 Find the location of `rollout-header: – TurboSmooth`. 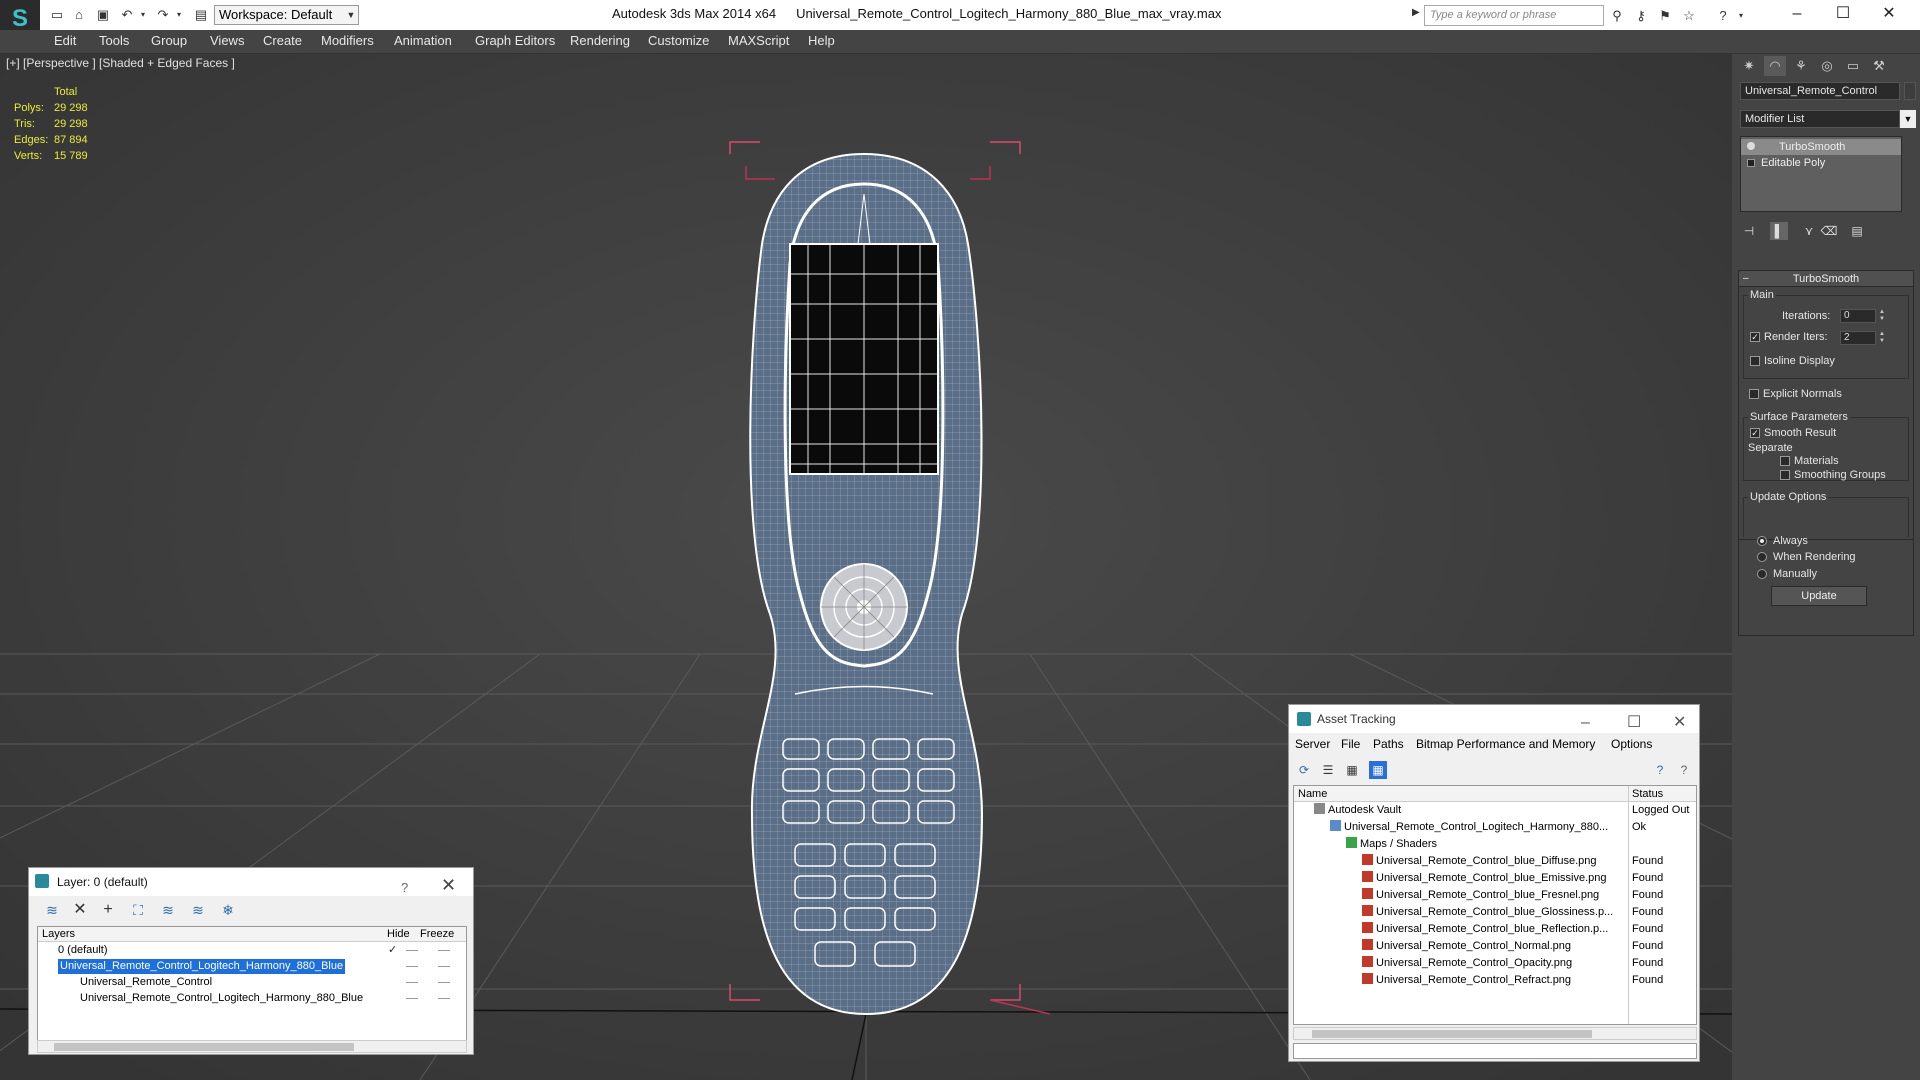

rollout-header: – TurboSmooth is located at coordinates (1826, 279).